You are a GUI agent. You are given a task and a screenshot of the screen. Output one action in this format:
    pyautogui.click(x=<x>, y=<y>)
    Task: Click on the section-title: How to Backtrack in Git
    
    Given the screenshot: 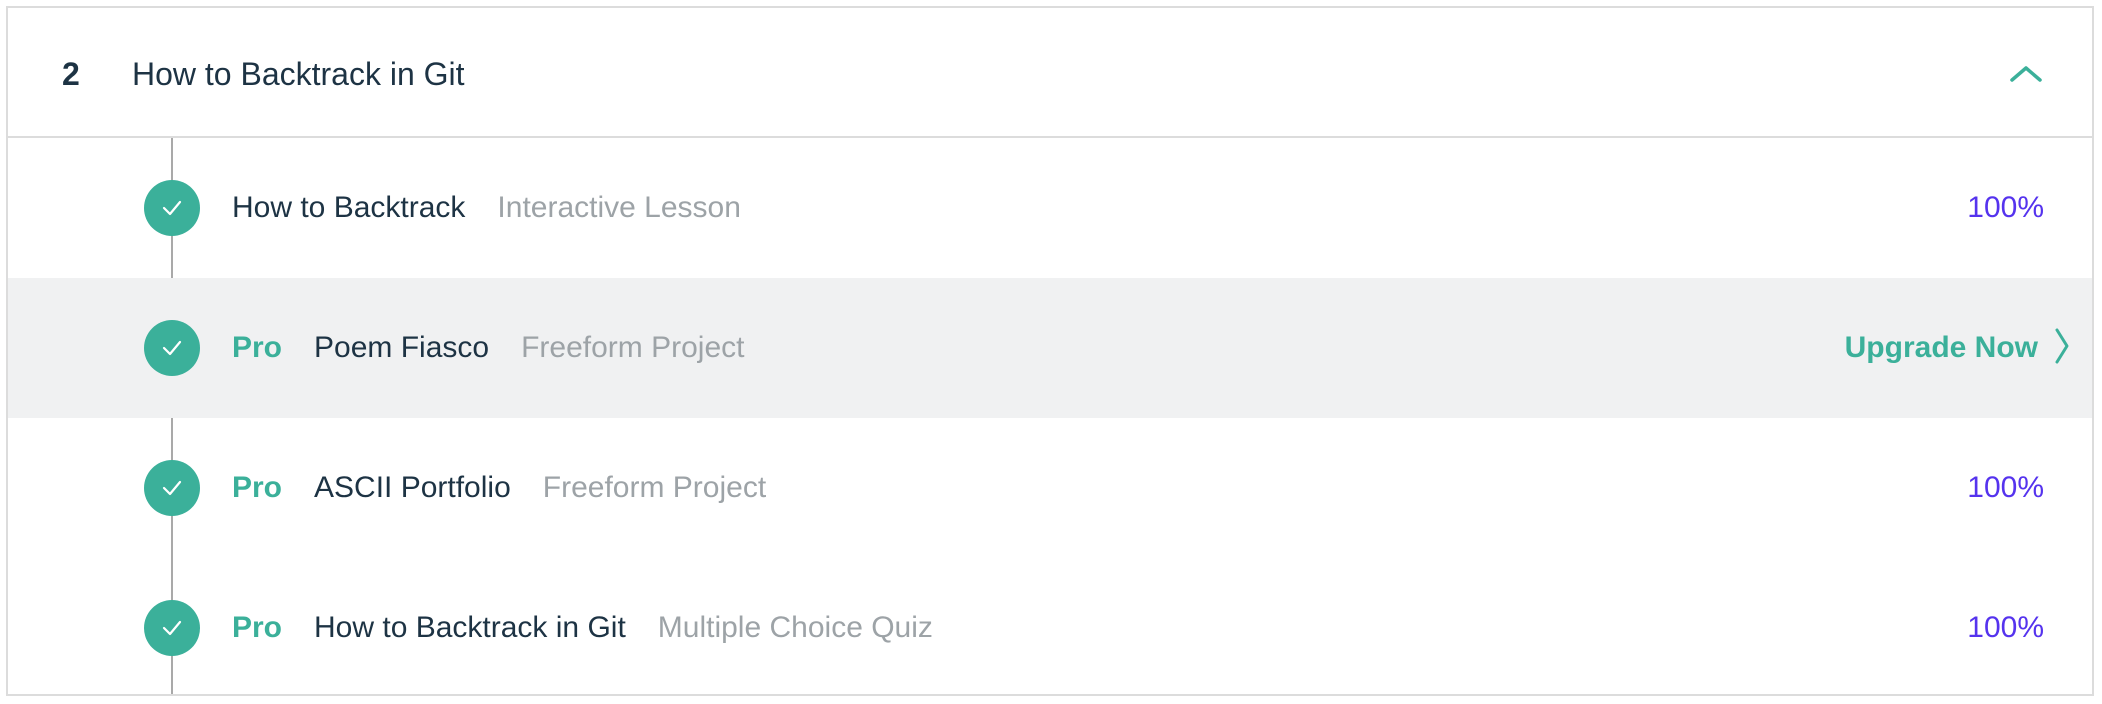 What is the action you would take?
    pyautogui.click(x=298, y=74)
    